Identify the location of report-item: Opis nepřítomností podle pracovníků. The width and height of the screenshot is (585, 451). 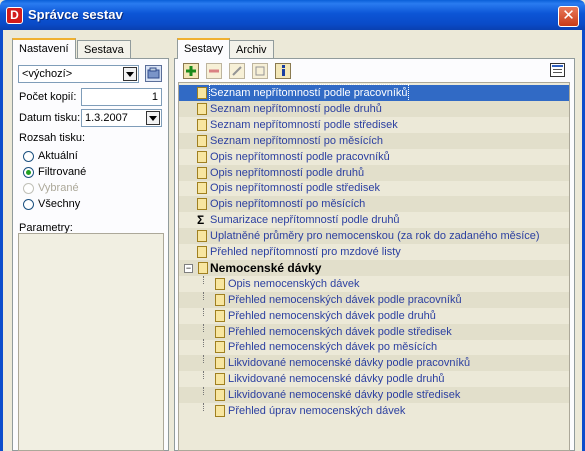
(374, 157).